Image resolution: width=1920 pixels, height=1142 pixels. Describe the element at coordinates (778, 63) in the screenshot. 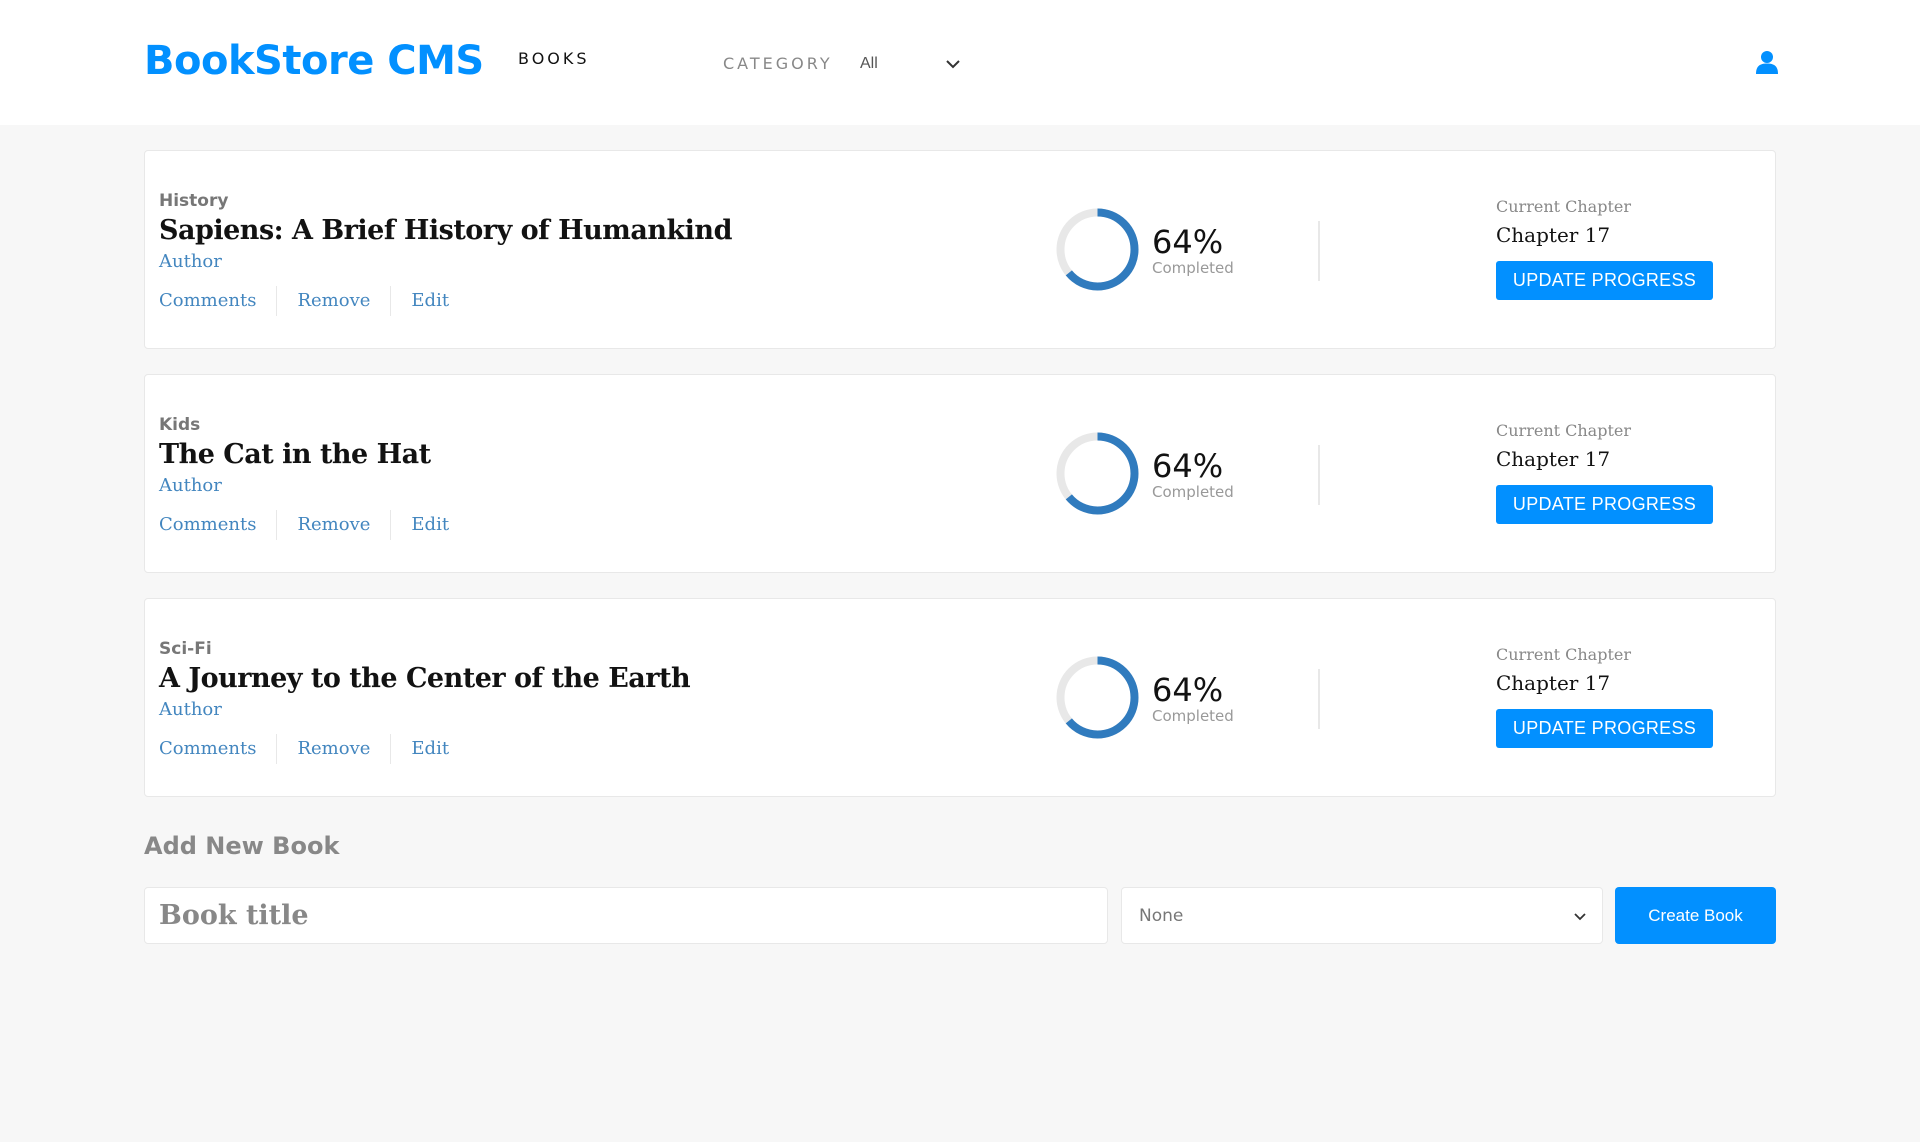

I see `nav-category-label: CATEGORY` at that location.